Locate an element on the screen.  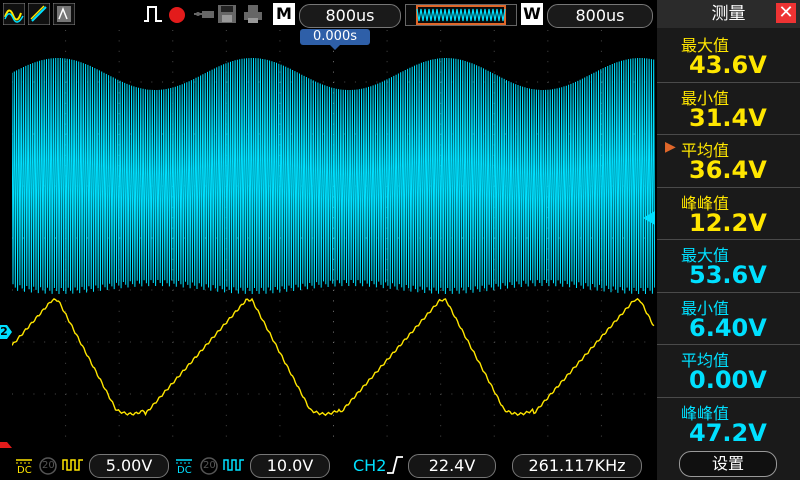
record-icon is located at coordinates (177, 14).